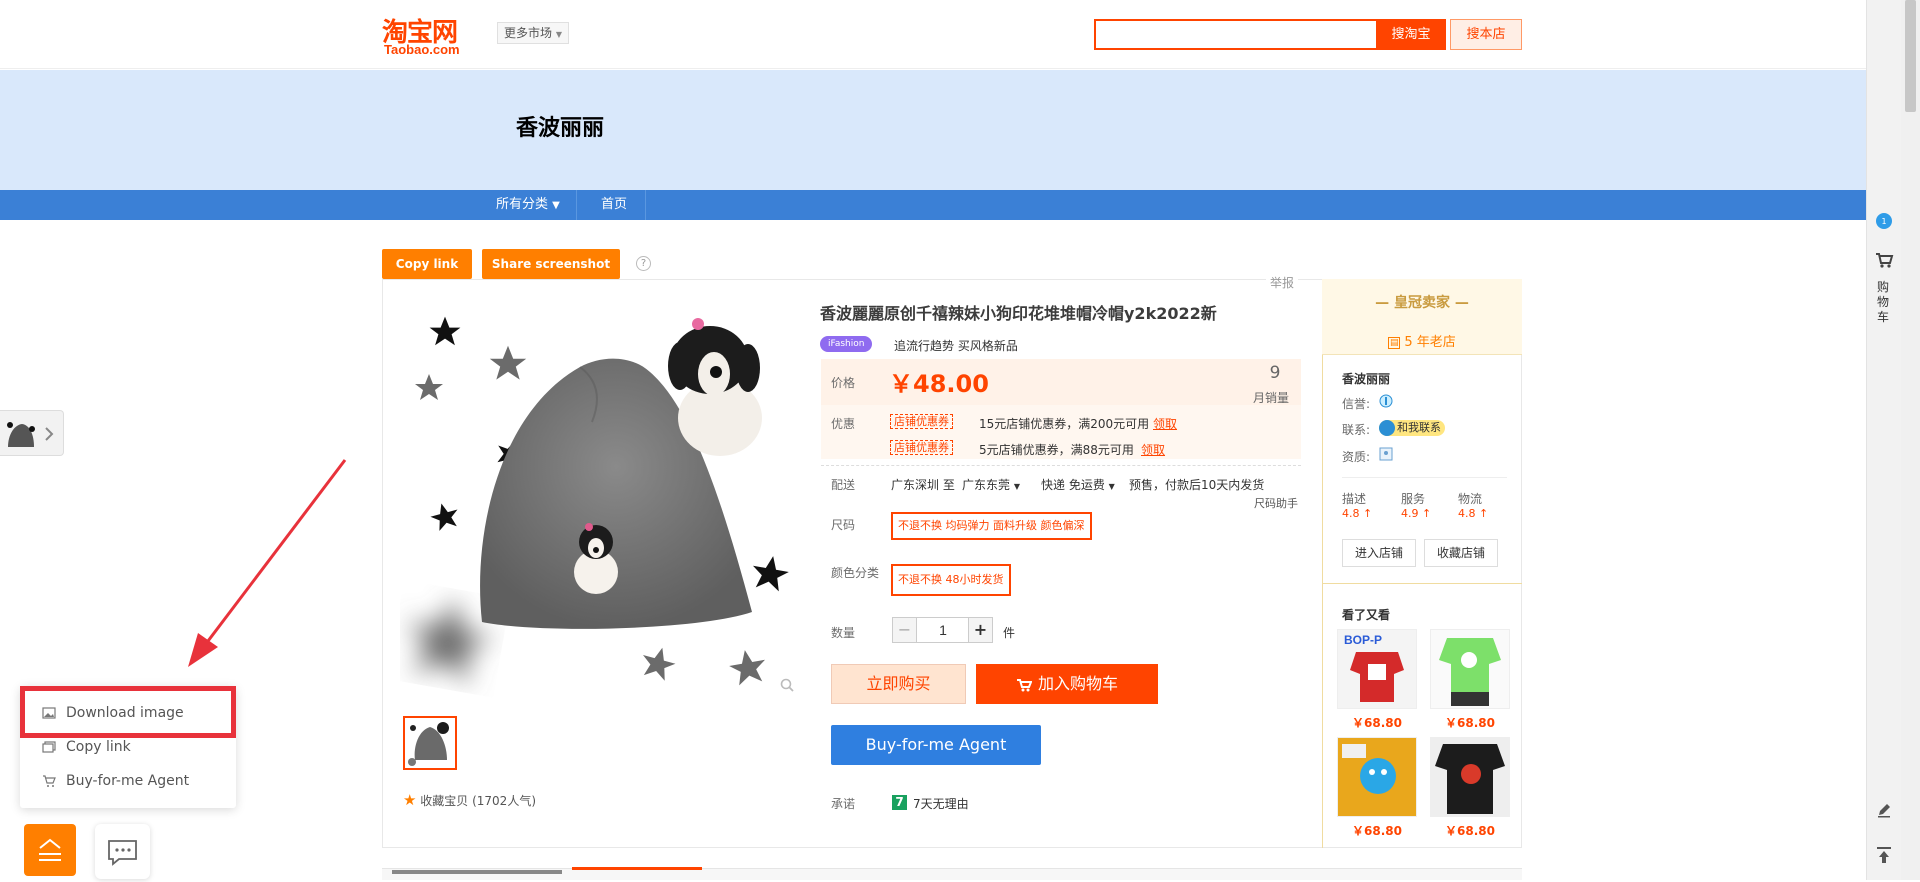  I want to click on product-title: 香波麗麗原创千禧辣妹小狗印花堆堆帽冷帽y2k2022新, so click(1018, 313).